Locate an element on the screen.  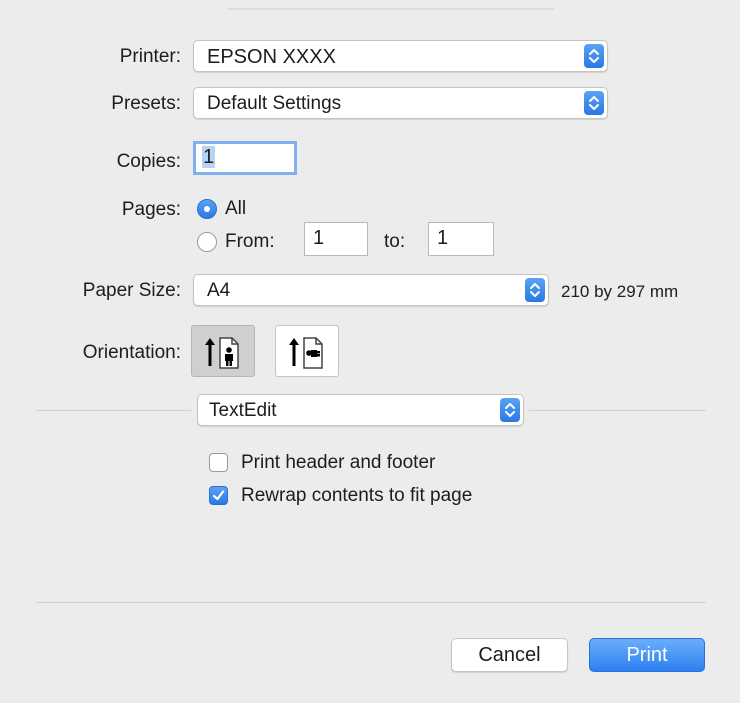
app-section-value: TextEdit is located at coordinates (243, 410).